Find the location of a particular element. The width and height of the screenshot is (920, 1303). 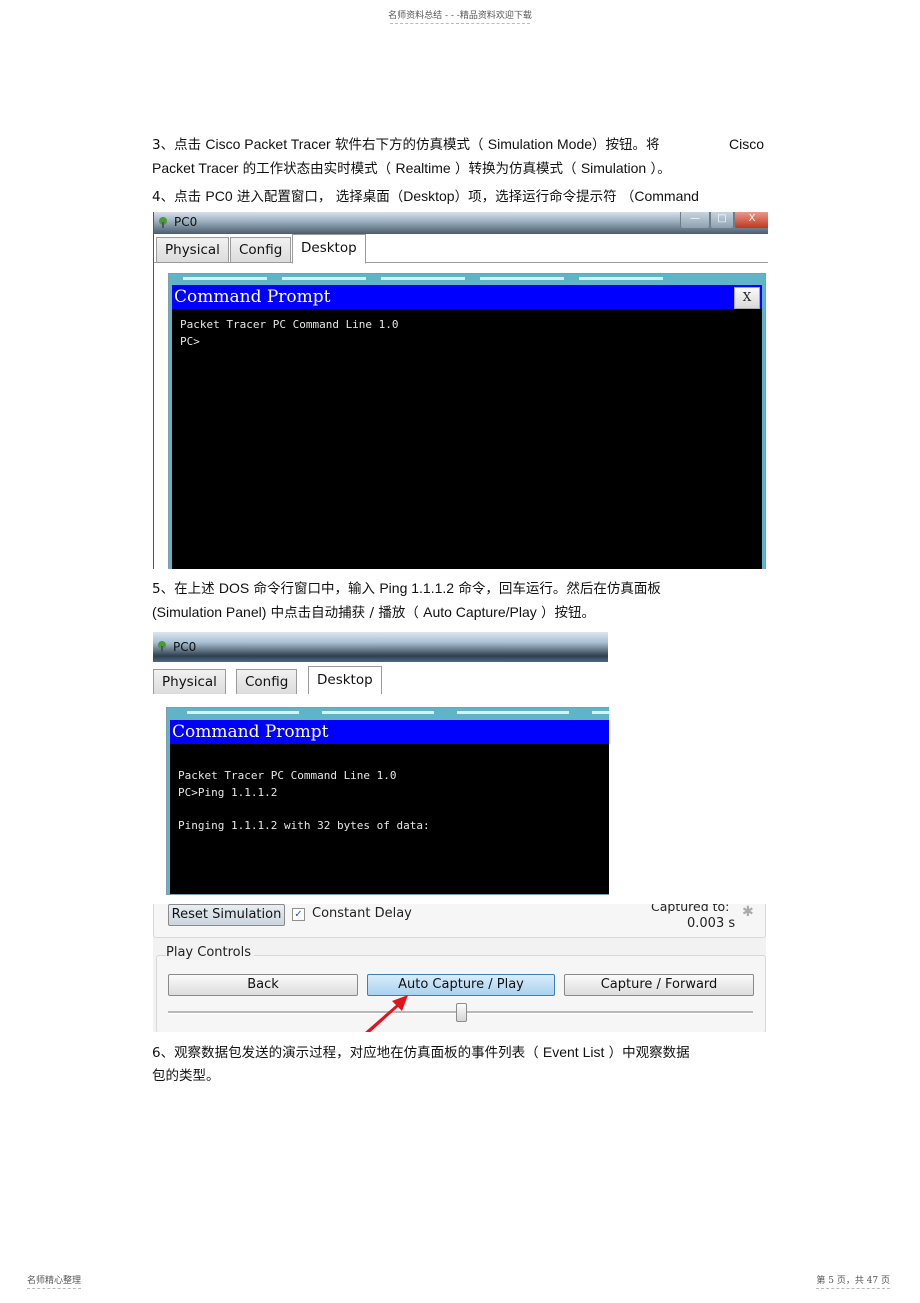

maximize-button: □ is located at coordinates (722, 220).